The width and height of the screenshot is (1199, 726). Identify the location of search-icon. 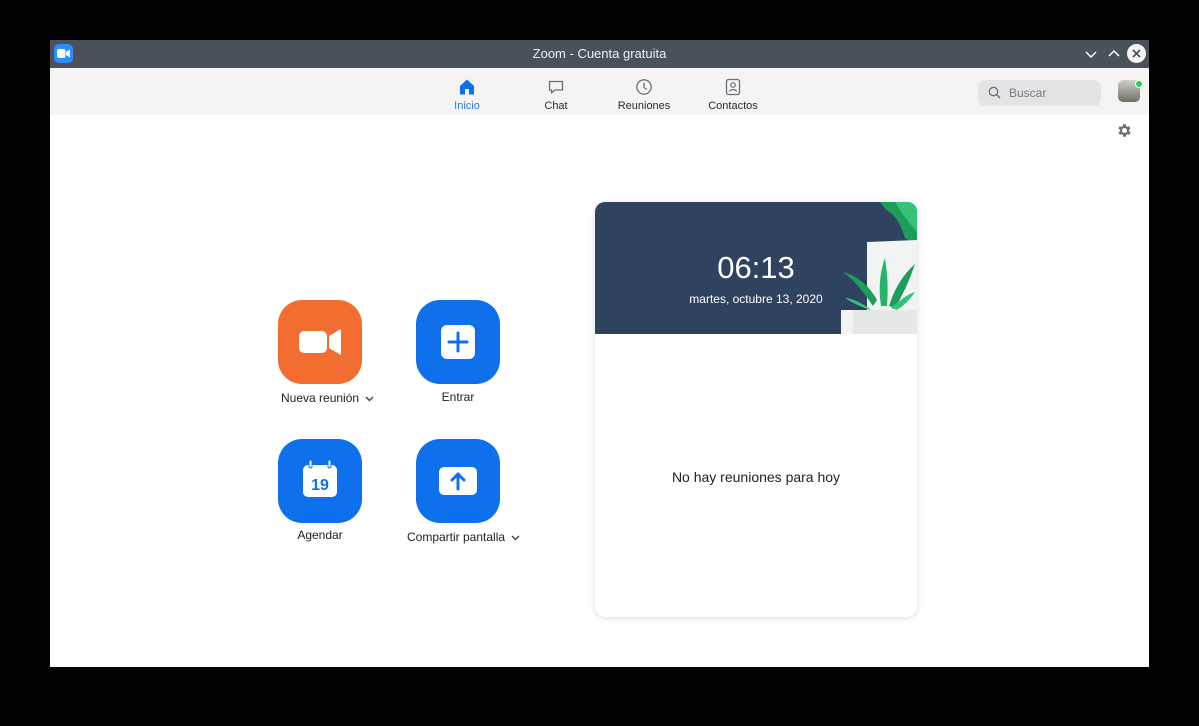
(994, 92).